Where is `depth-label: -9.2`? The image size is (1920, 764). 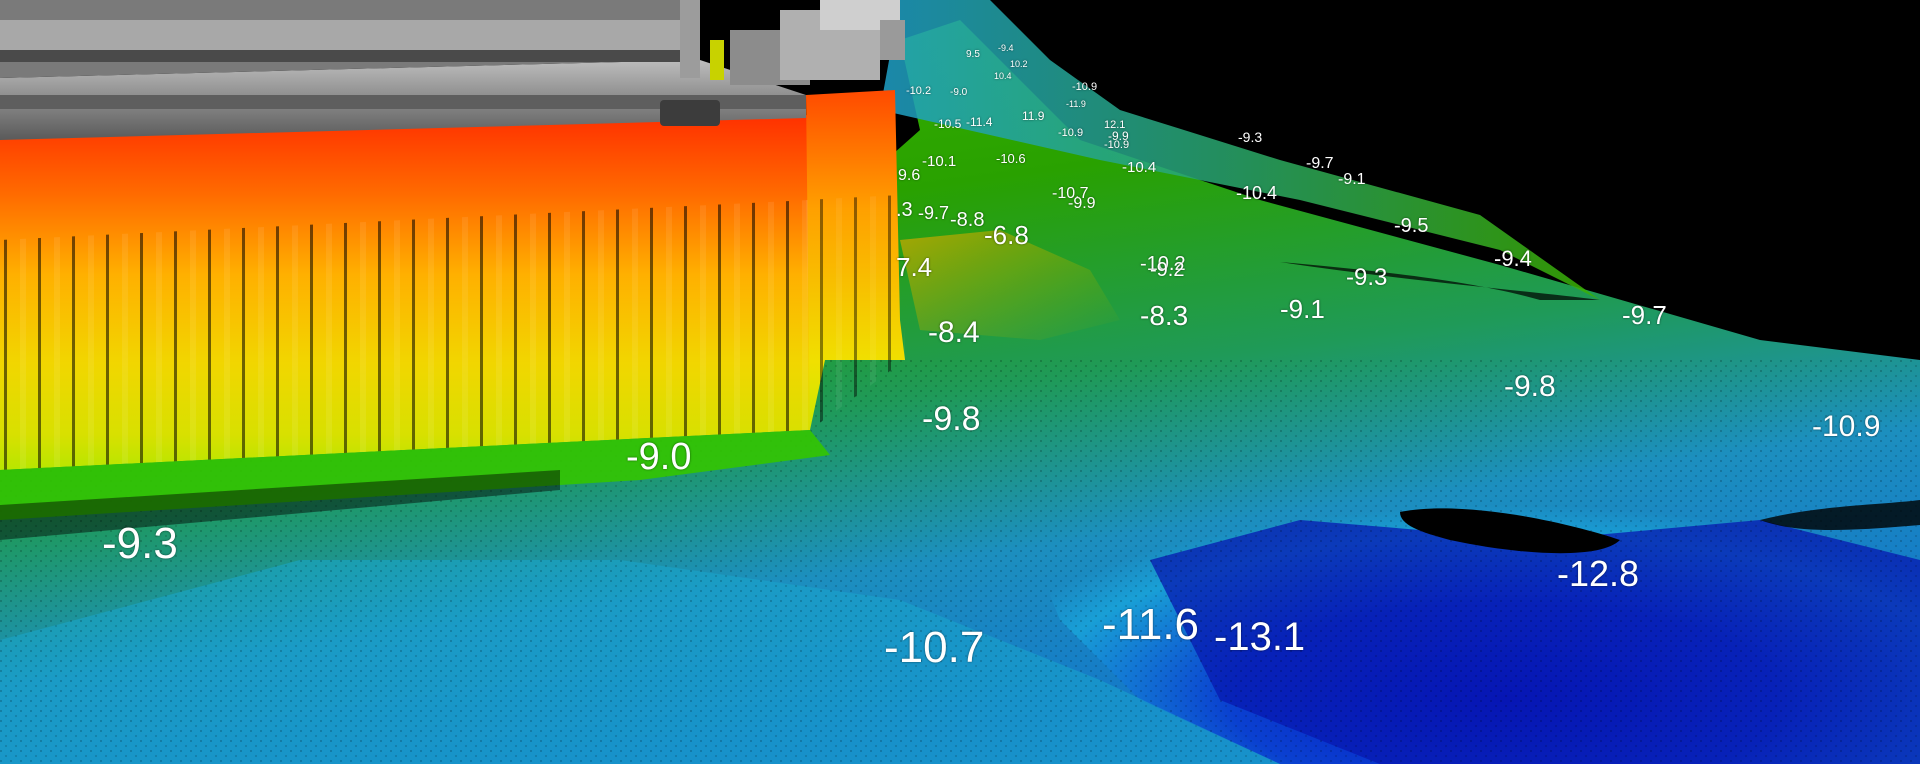
depth-label: -9.2 is located at coordinates (1167, 270).